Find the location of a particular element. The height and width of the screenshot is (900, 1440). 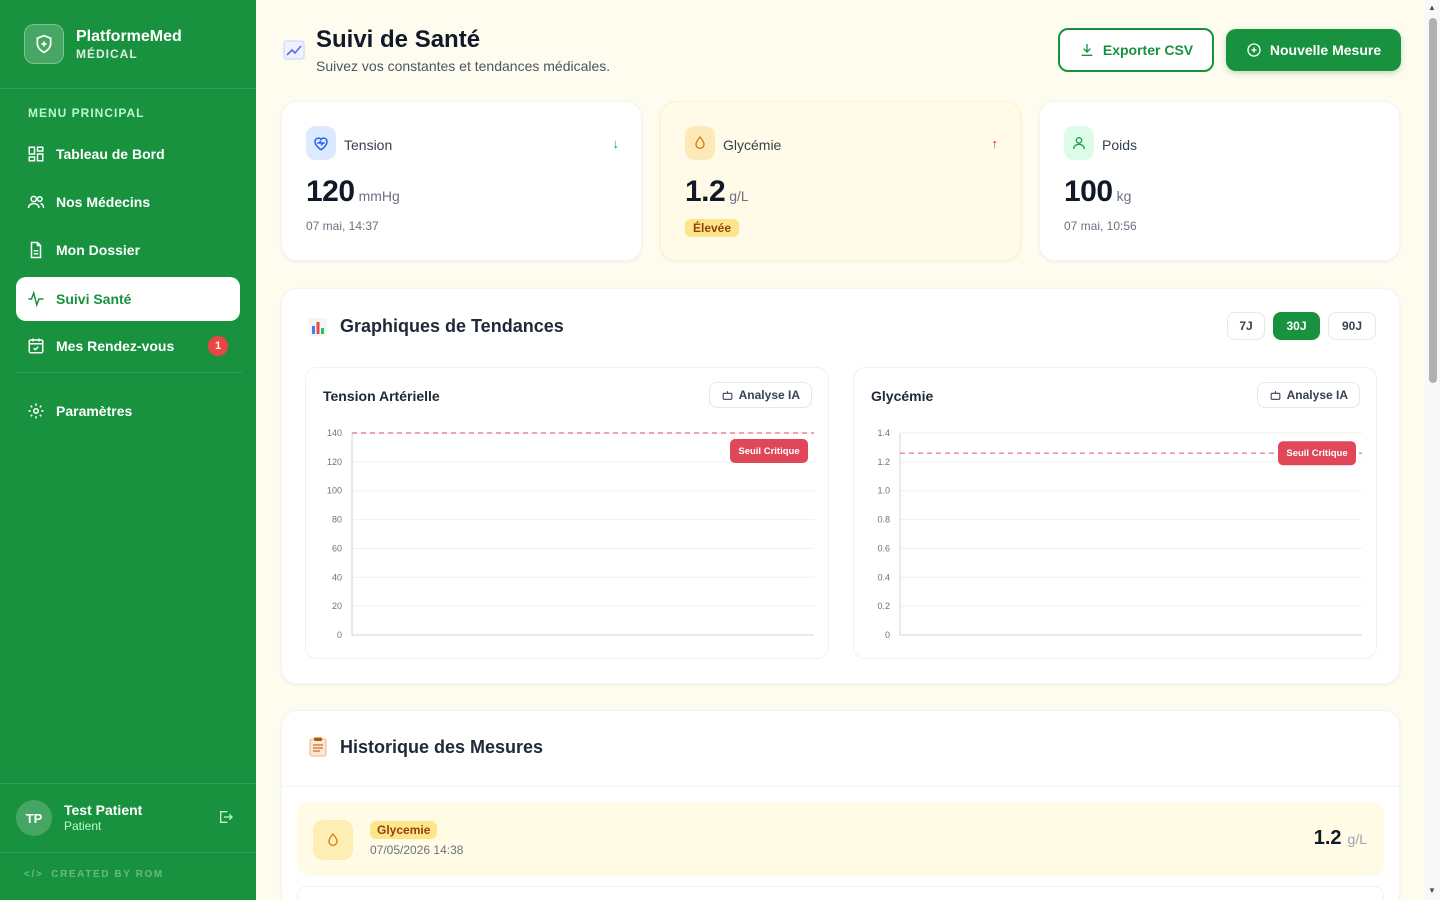

scrollbar: ▲ ▼ is located at coordinates (1432, 450).